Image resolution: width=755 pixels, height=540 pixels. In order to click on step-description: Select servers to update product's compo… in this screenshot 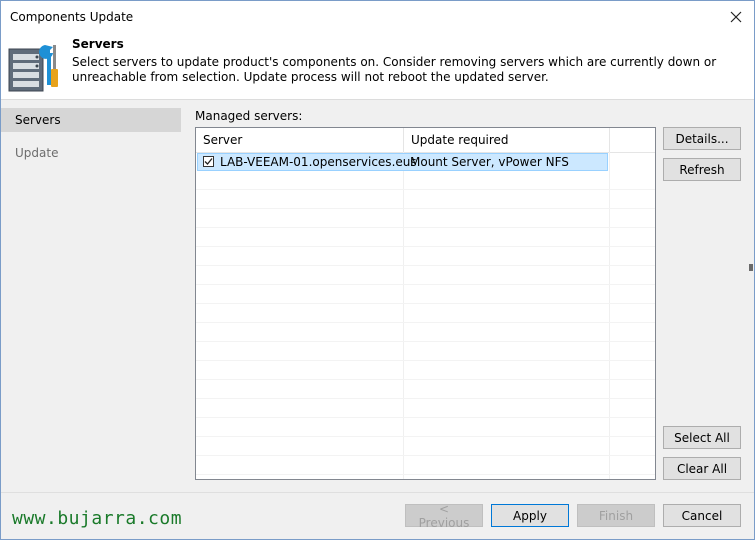, I will do `click(394, 69)`.